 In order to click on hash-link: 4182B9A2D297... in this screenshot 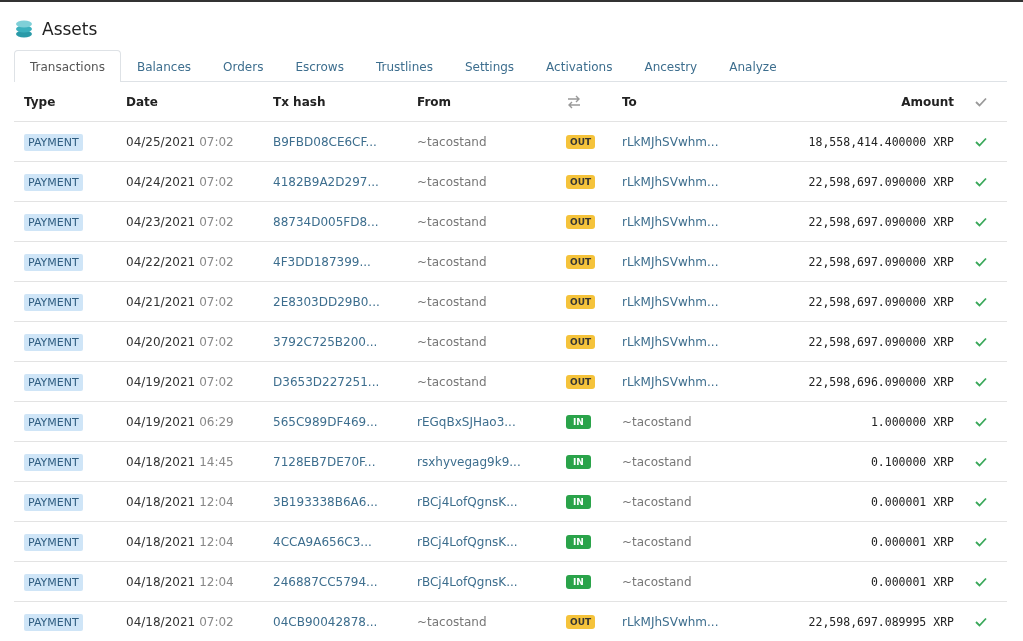, I will do `click(326, 181)`.